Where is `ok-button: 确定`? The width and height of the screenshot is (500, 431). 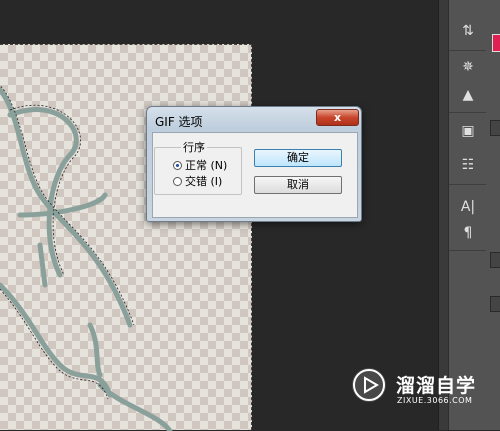
ok-button: 确定 is located at coordinates (298, 158).